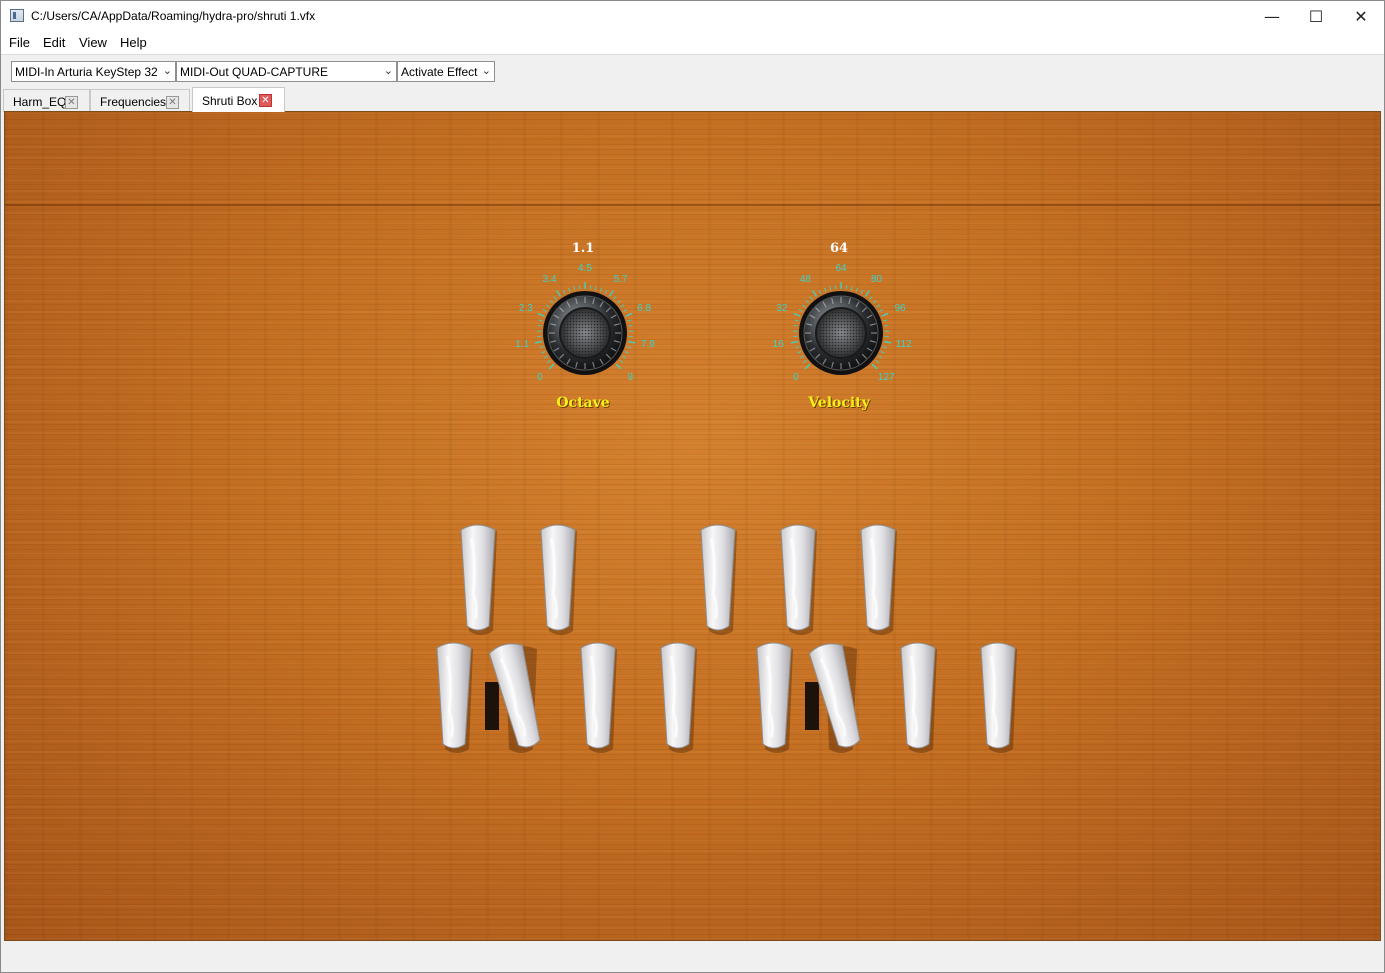 The width and height of the screenshot is (1385, 973). What do you see at coordinates (93, 71) in the screenshot?
I see `midi-in-select: MIDI-In Arturia KeyStep 32 ⌄` at bounding box center [93, 71].